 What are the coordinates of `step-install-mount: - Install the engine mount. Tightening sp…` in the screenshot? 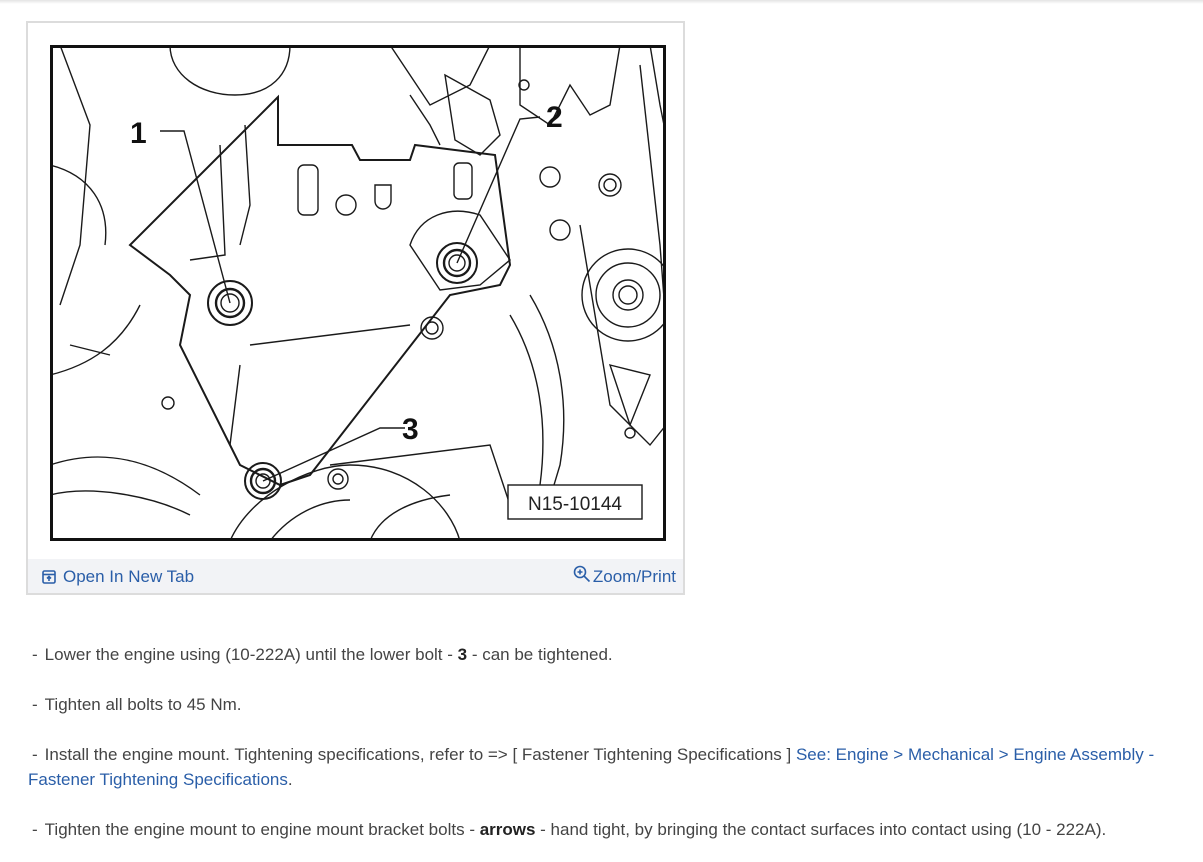 It's located at (614, 767).